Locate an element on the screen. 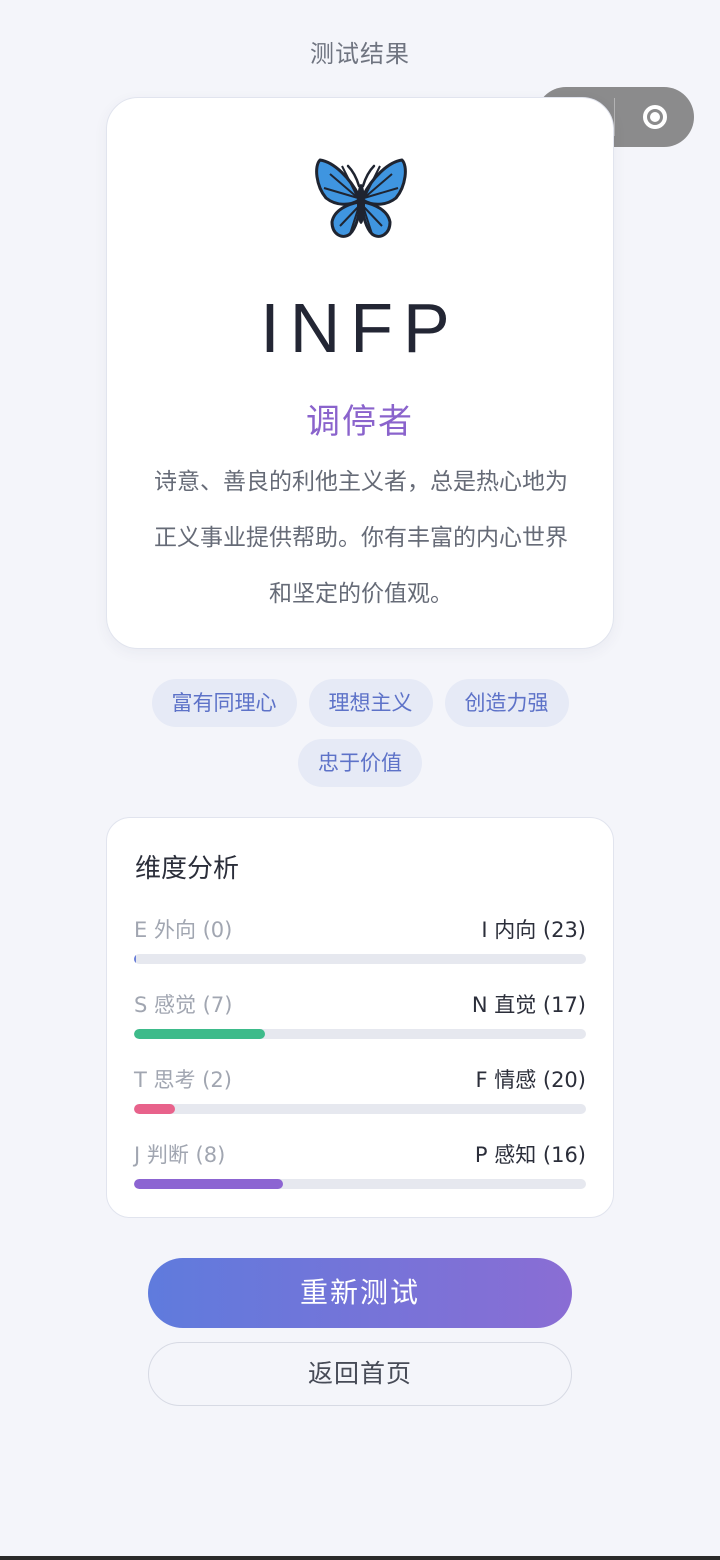 Image resolution: width=720 pixels, height=1560 pixels. dimension-right-label: I 内向 (23) is located at coordinates (533, 930).